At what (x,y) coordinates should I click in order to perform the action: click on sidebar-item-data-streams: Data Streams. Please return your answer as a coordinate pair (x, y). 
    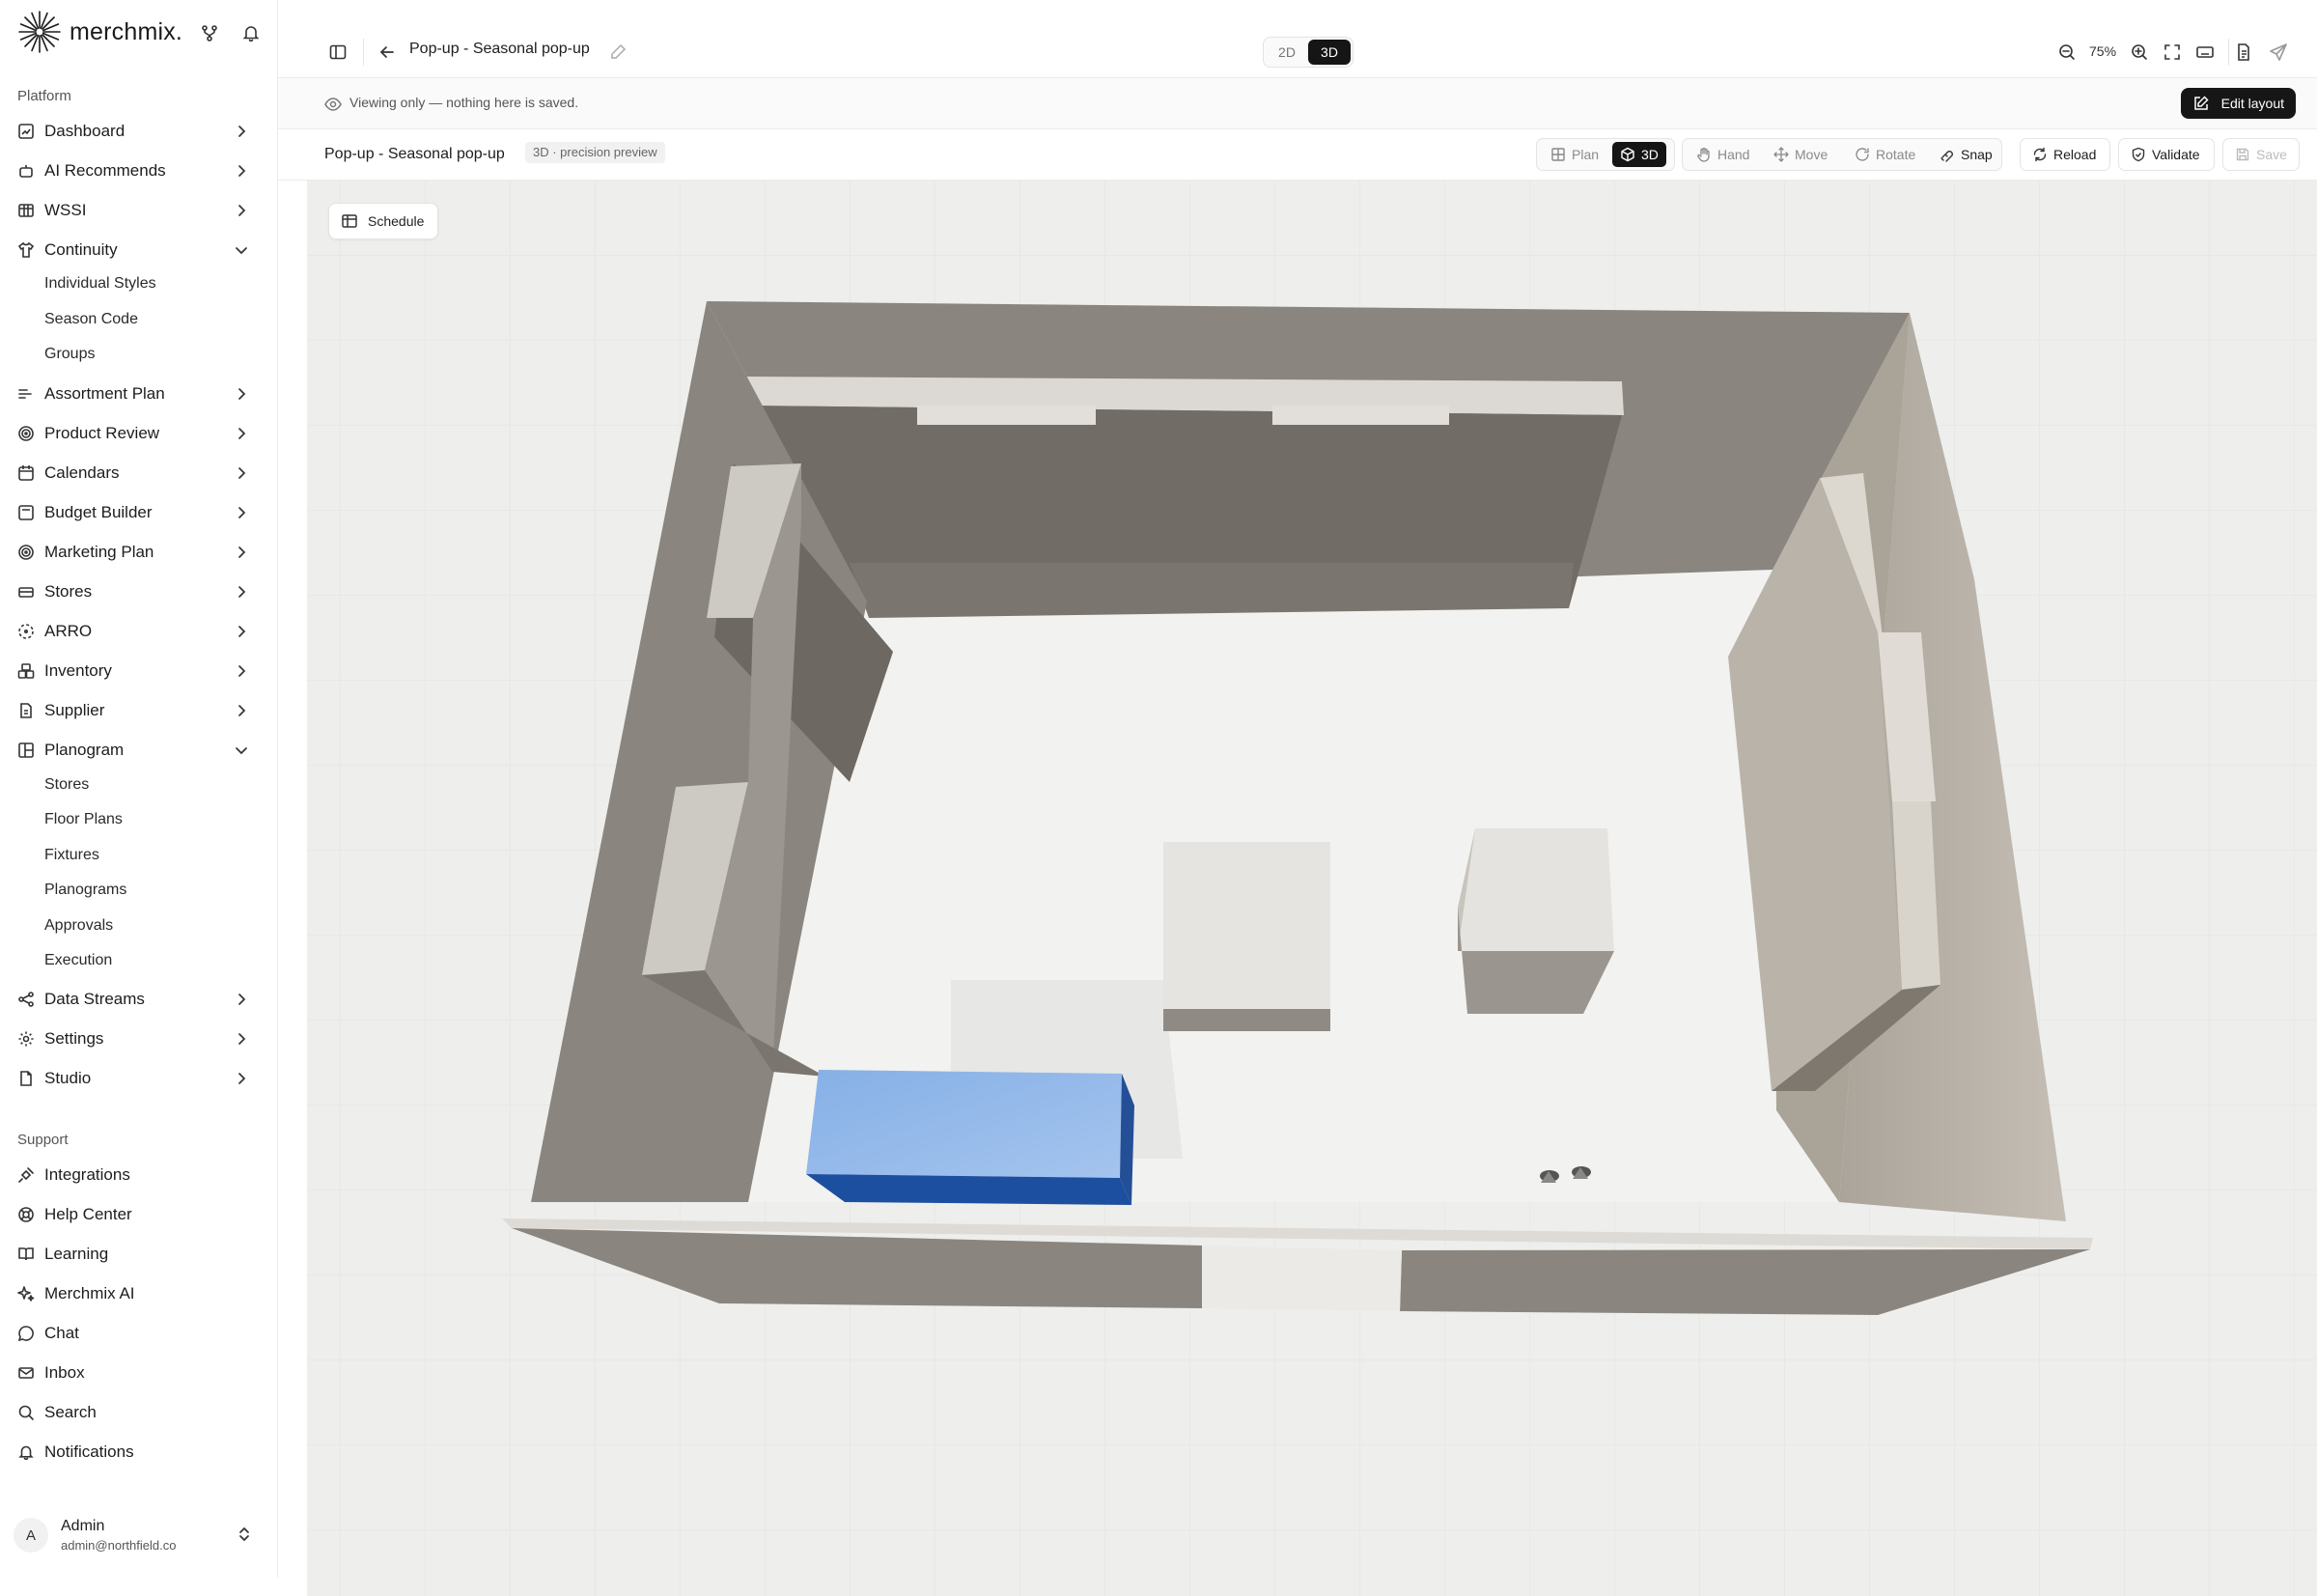
    Looking at the image, I should click on (135, 1000).